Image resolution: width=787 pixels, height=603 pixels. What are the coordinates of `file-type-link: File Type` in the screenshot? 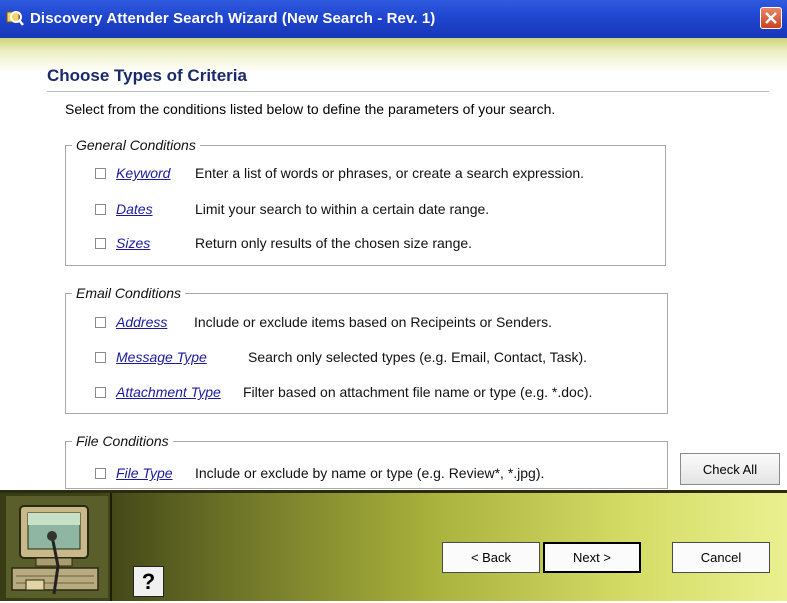 It's located at (144, 473).